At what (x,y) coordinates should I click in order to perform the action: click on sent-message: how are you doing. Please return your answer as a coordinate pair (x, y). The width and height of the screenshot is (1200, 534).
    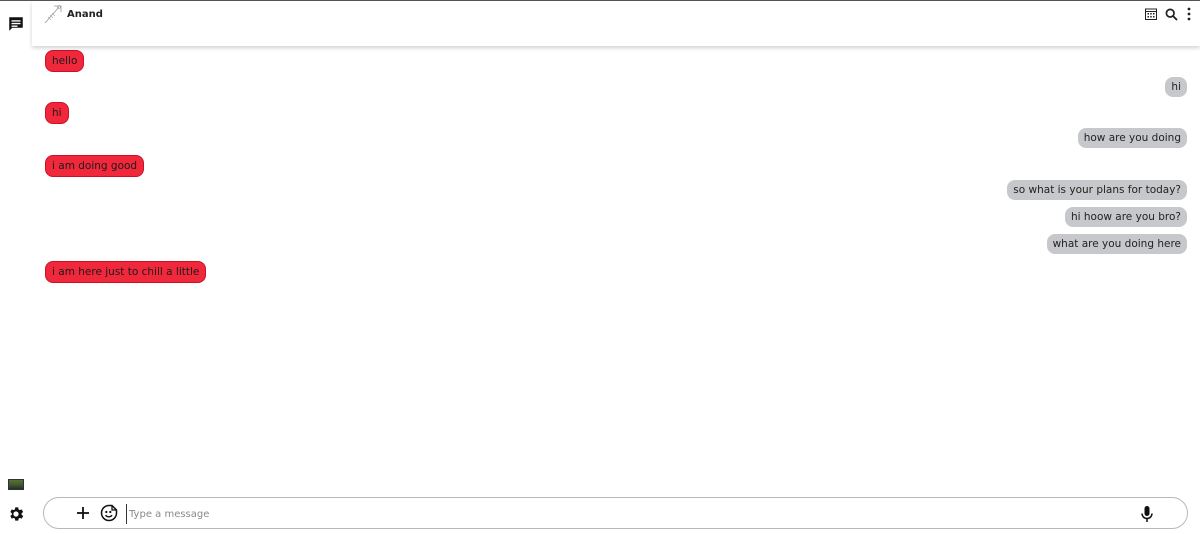
    Looking at the image, I should click on (1132, 138).